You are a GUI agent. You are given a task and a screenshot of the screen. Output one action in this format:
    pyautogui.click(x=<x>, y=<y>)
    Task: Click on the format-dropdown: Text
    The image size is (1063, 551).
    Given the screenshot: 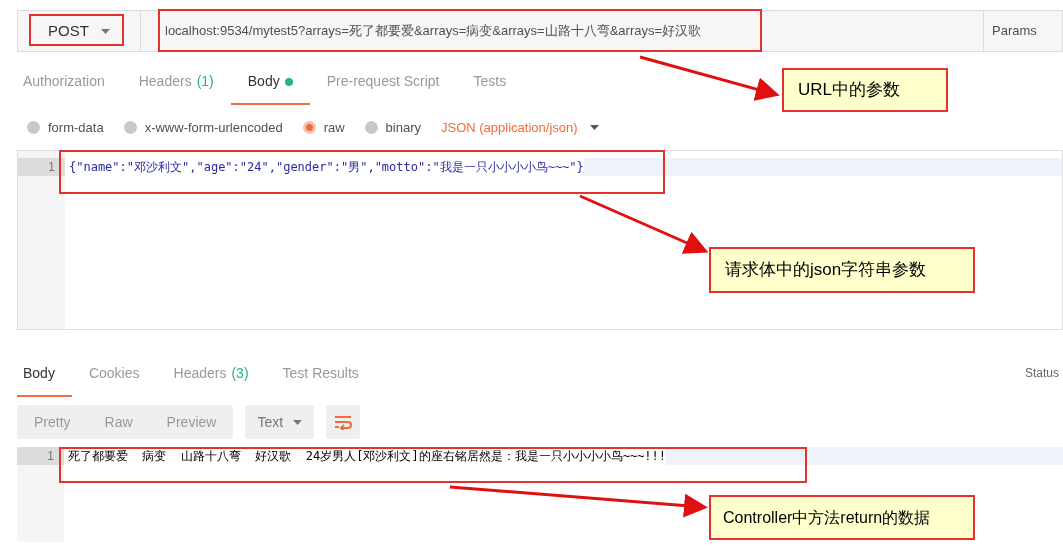 What is the action you would take?
    pyautogui.click(x=280, y=422)
    